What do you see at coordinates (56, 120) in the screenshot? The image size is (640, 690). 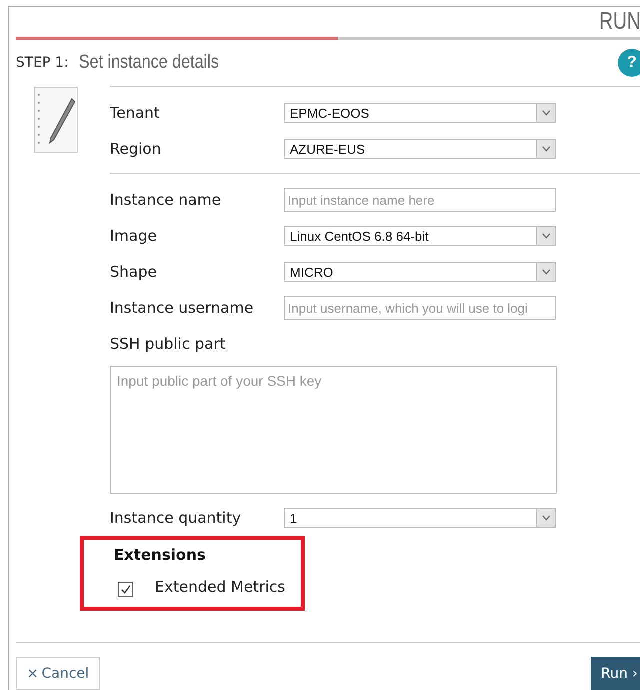 I see `notepad-pencil-icon` at bounding box center [56, 120].